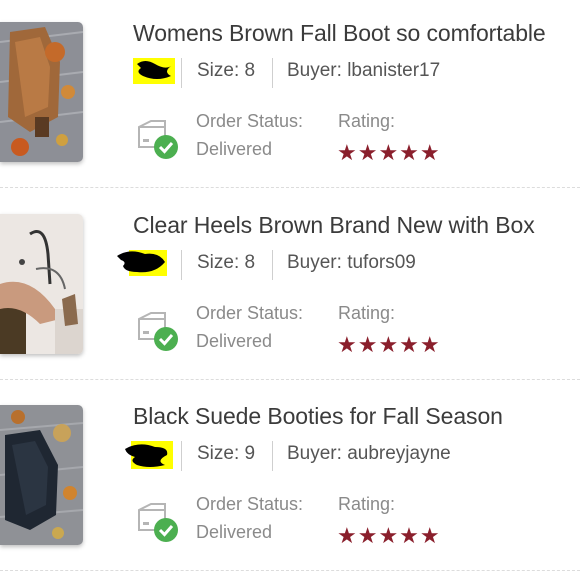 Image resolution: width=580 pixels, height=580 pixels. What do you see at coordinates (369, 454) in the screenshot?
I see `buyer-text: Buyer: aubreyjayne` at bounding box center [369, 454].